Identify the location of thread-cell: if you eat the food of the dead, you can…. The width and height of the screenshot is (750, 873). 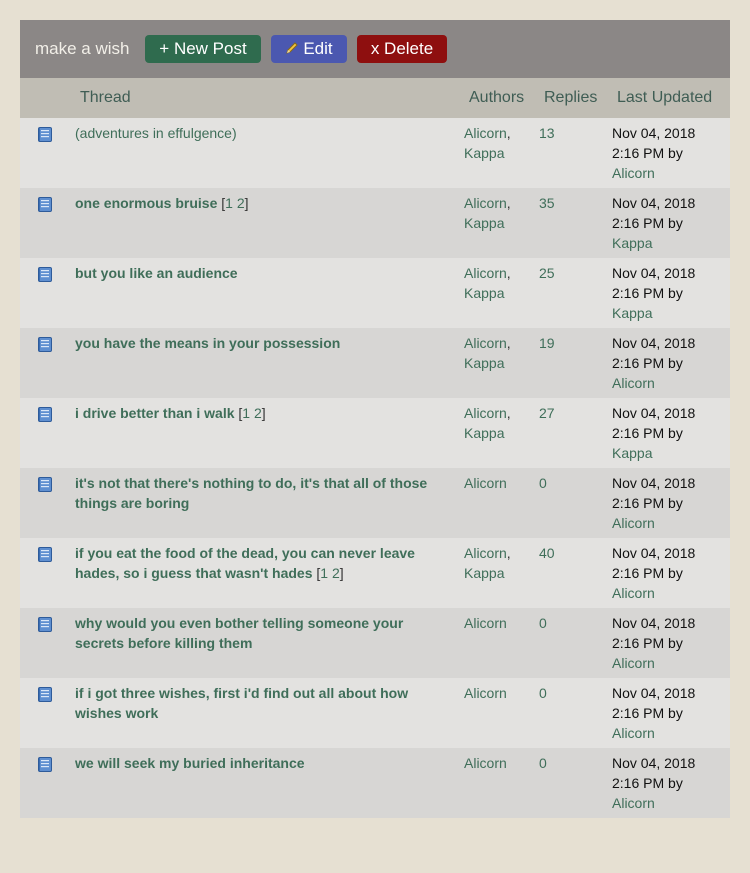
(255, 563).